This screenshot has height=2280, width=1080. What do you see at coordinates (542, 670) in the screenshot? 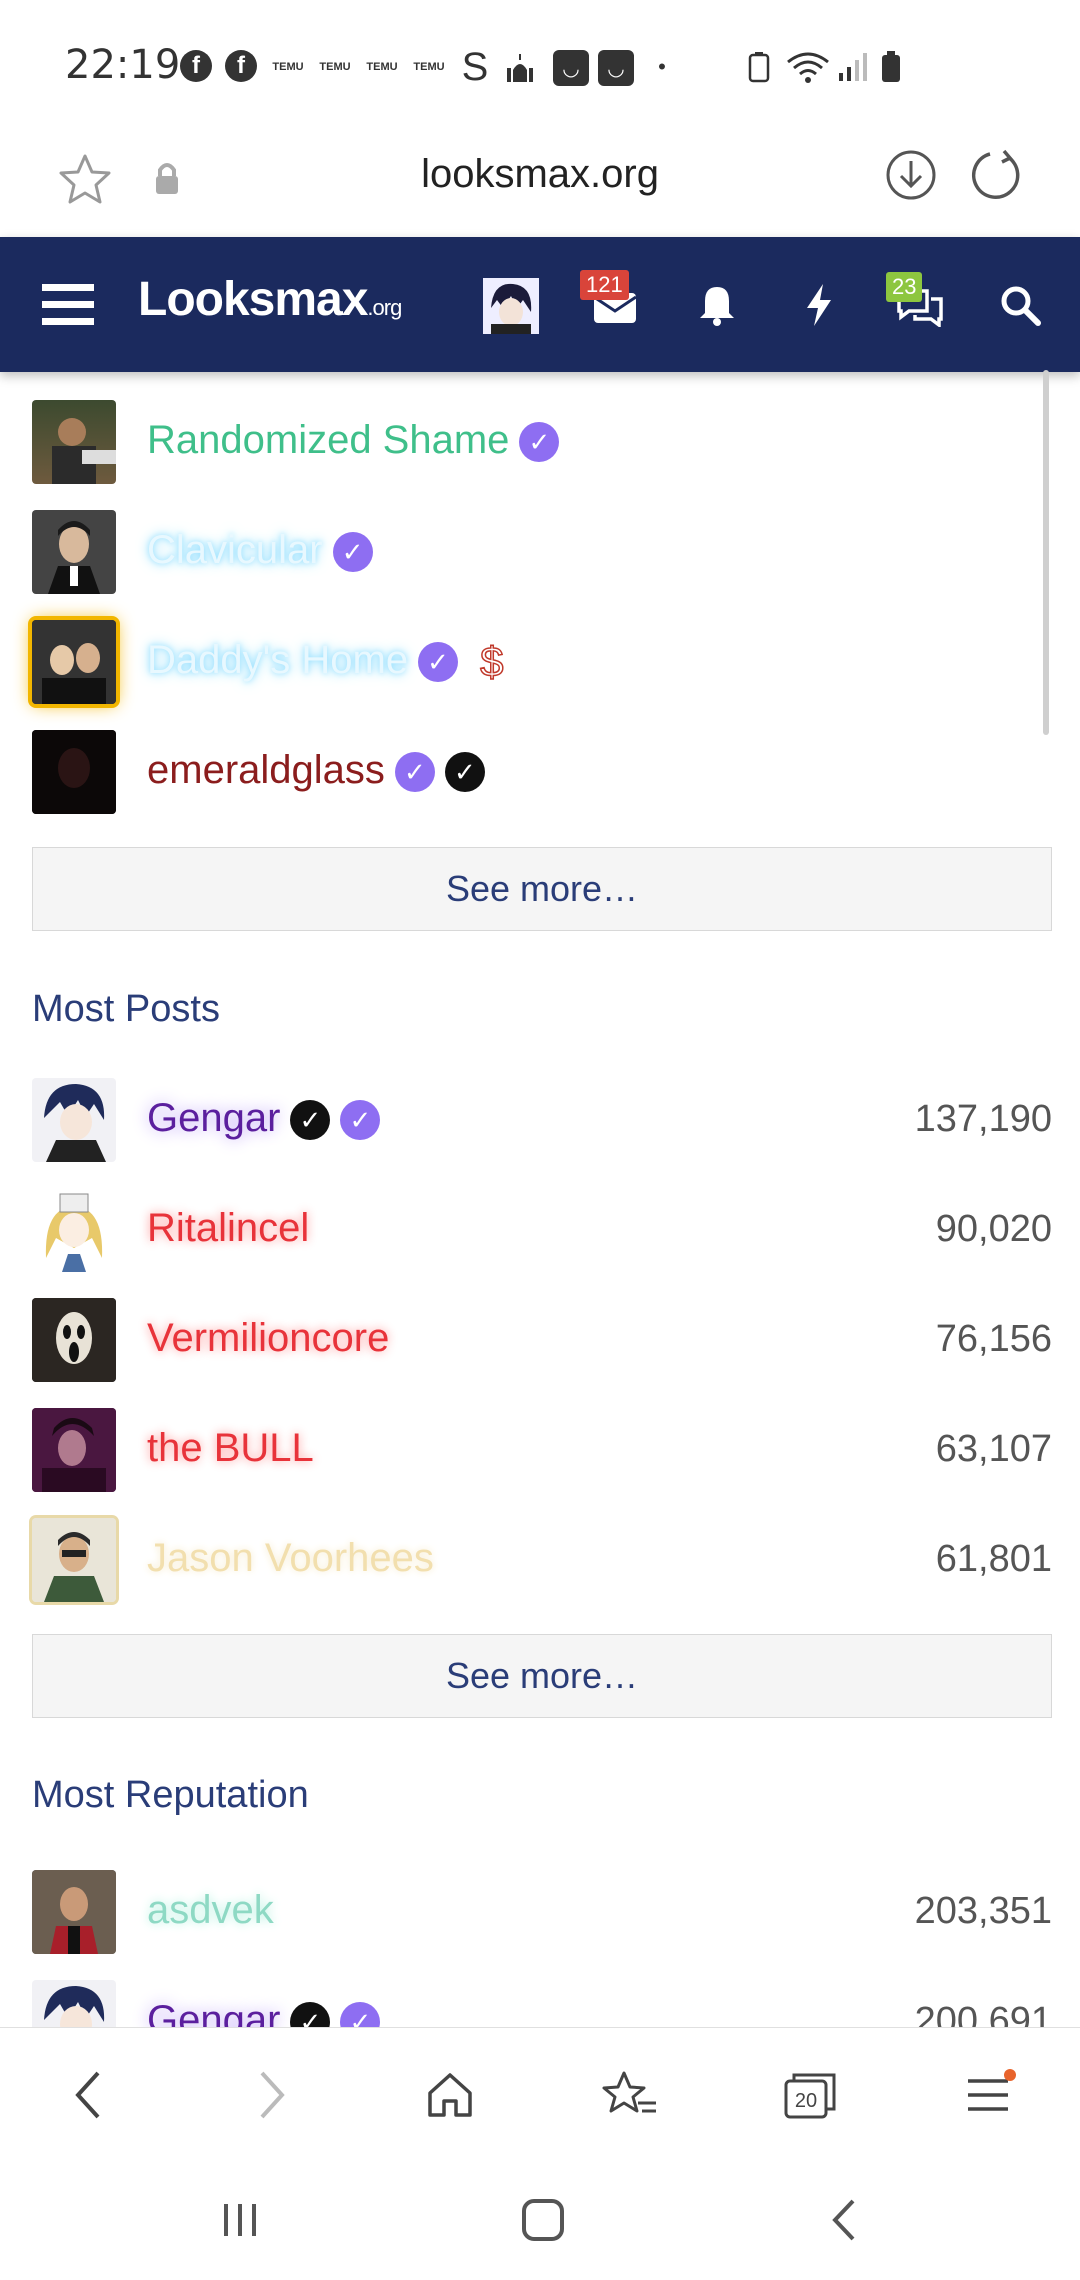
I see `list-item: Daddy's Home ✓ $` at bounding box center [542, 670].